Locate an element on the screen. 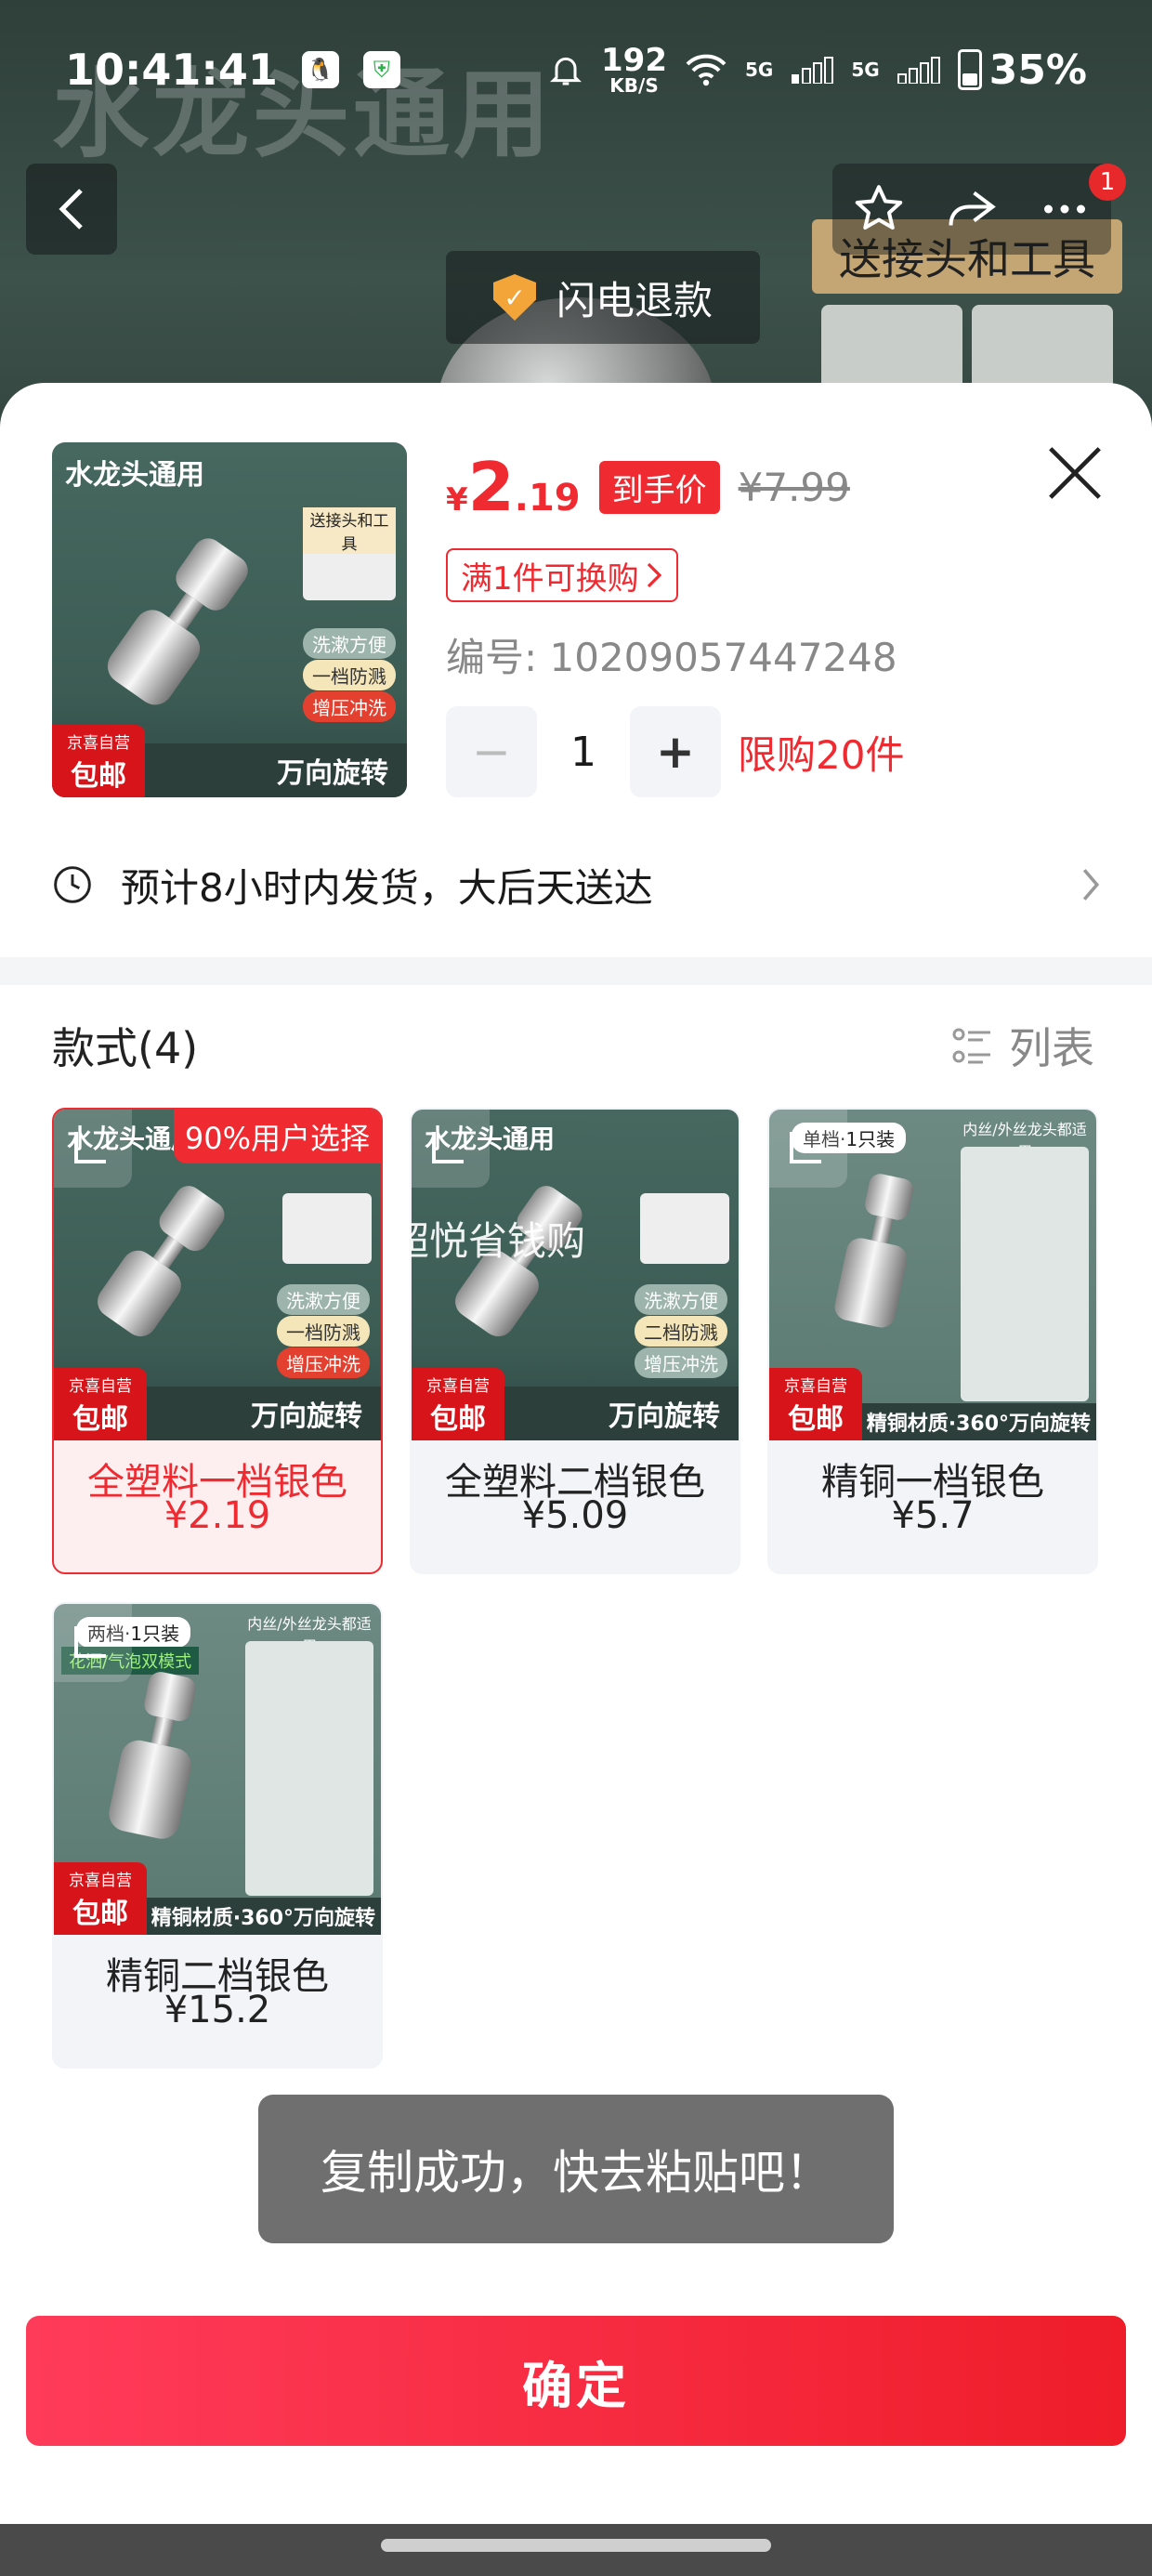 This screenshot has width=1152, height=2576. star-icon is located at coordinates (879, 209).